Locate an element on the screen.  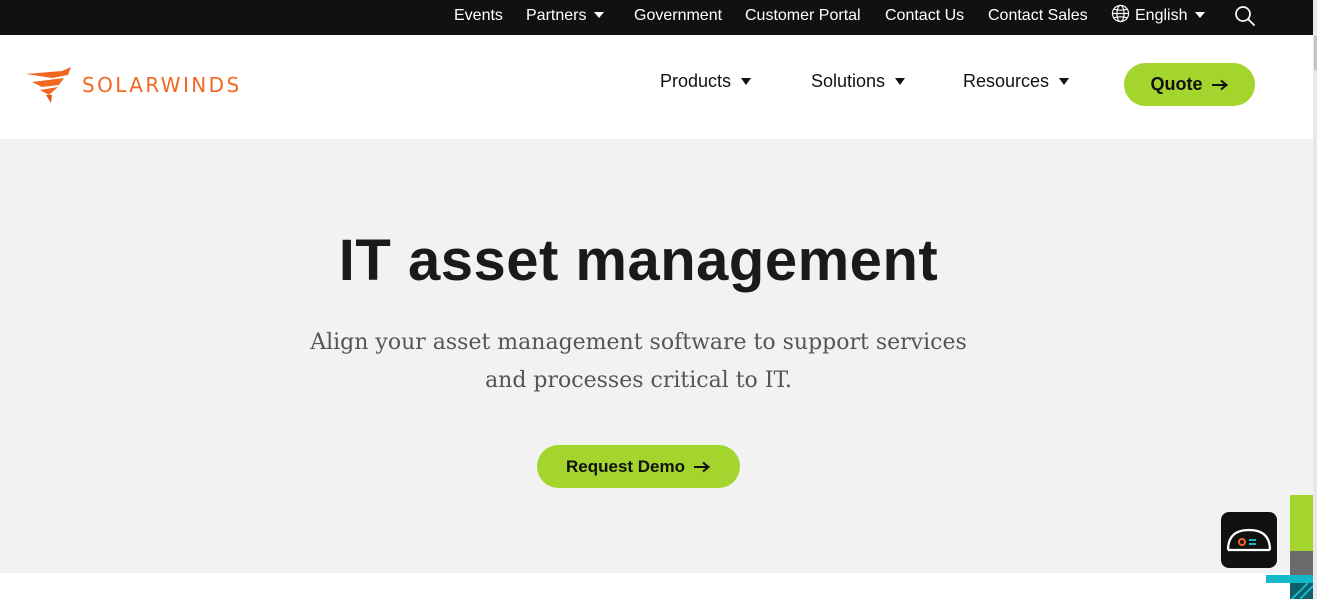
nav-item-solutions: Solutions is located at coordinates (858, 81).